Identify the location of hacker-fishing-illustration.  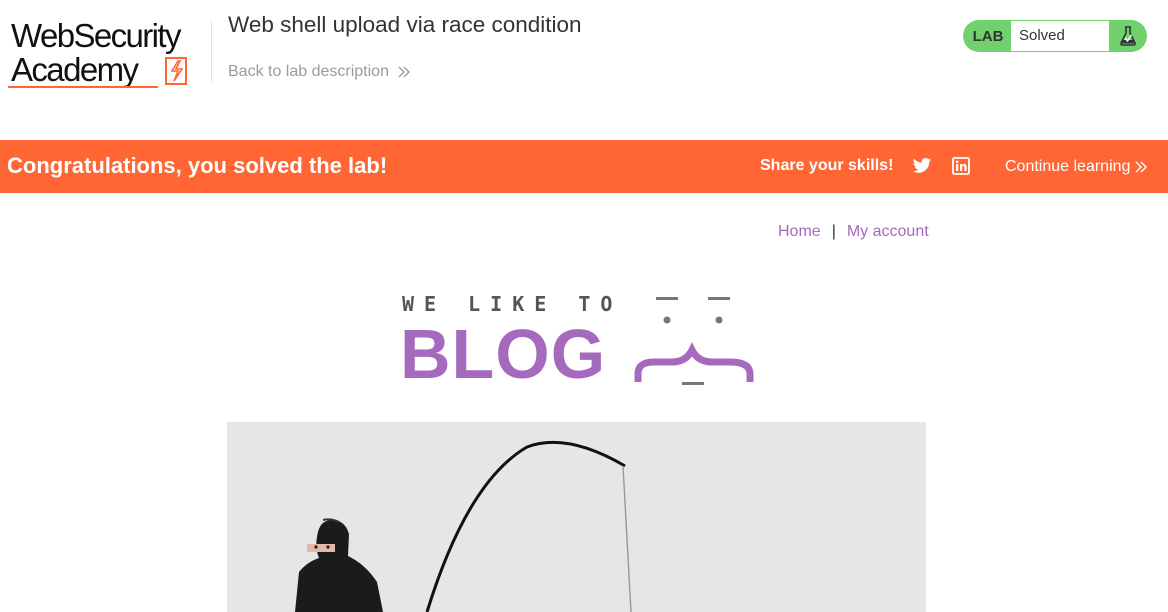
(463, 526).